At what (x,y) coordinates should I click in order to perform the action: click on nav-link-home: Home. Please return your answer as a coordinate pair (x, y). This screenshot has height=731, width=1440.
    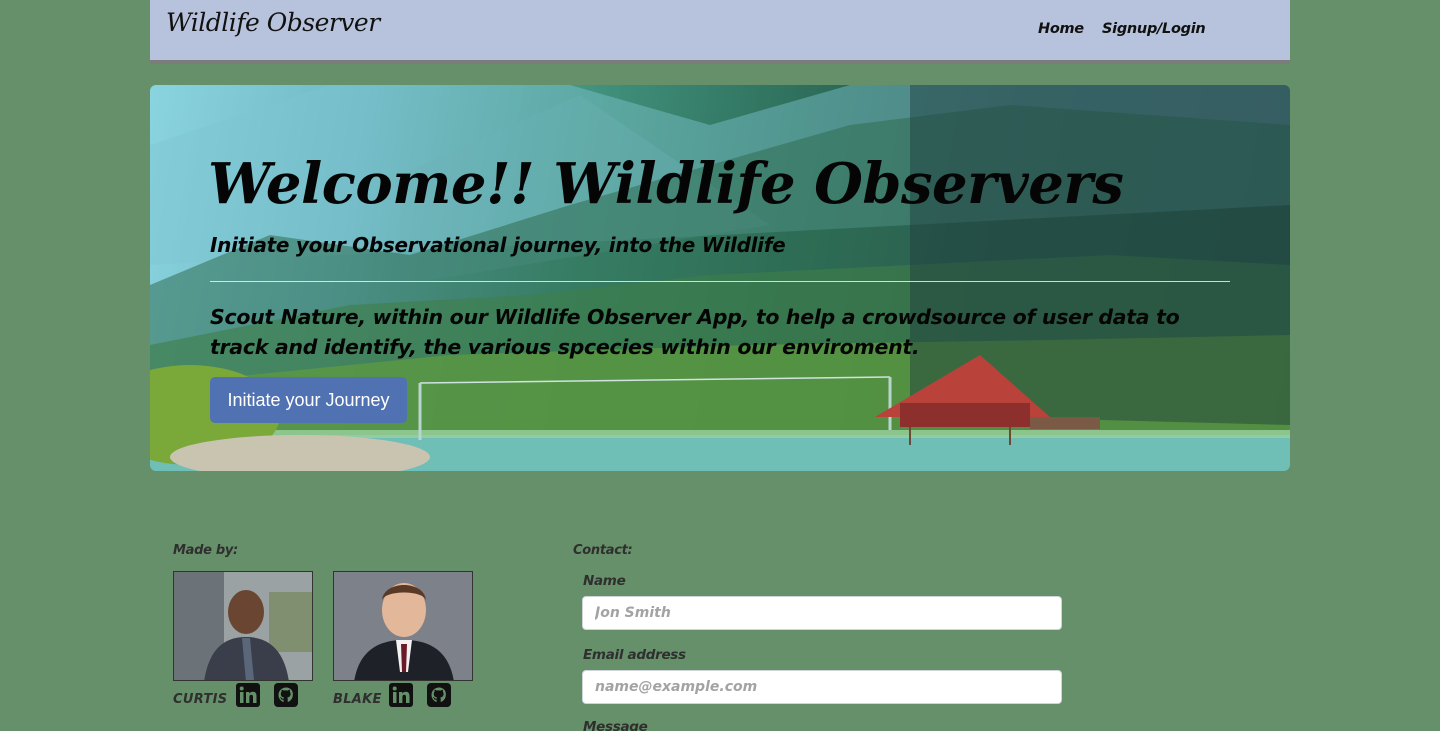
    Looking at the image, I should click on (1061, 29).